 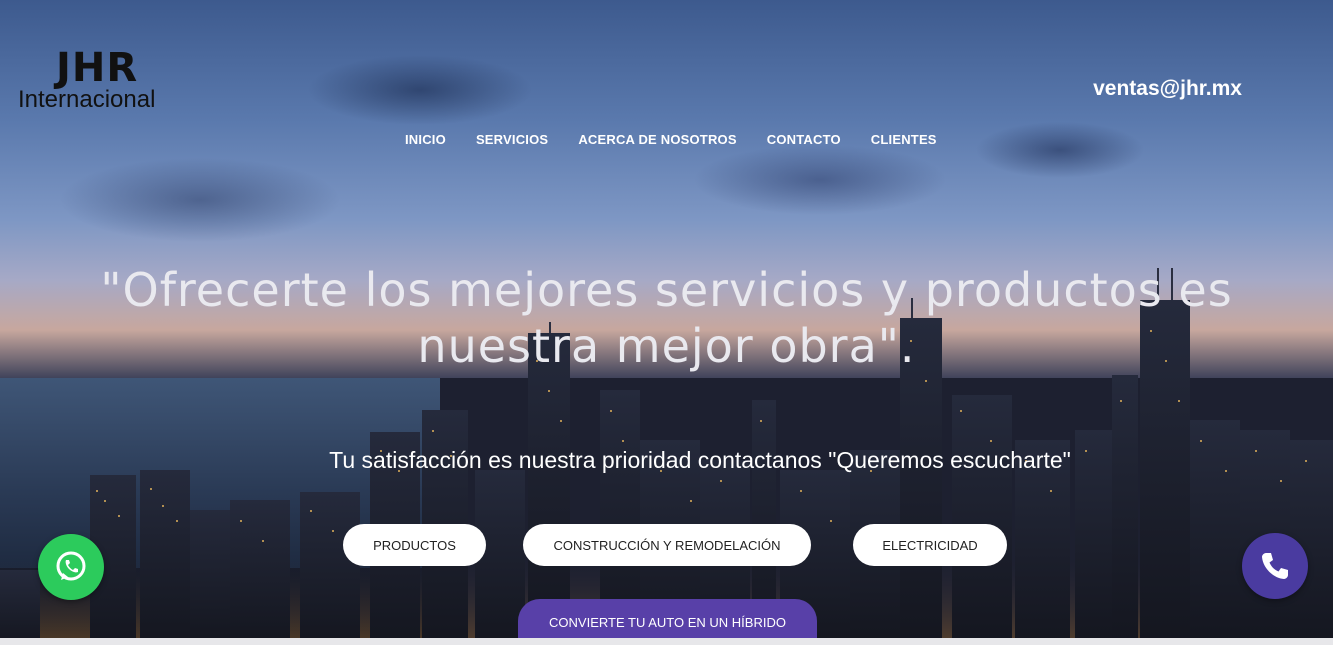 What do you see at coordinates (804, 139) in the screenshot?
I see `nav-item-contacto: CONTACTO` at bounding box center [804, 139].